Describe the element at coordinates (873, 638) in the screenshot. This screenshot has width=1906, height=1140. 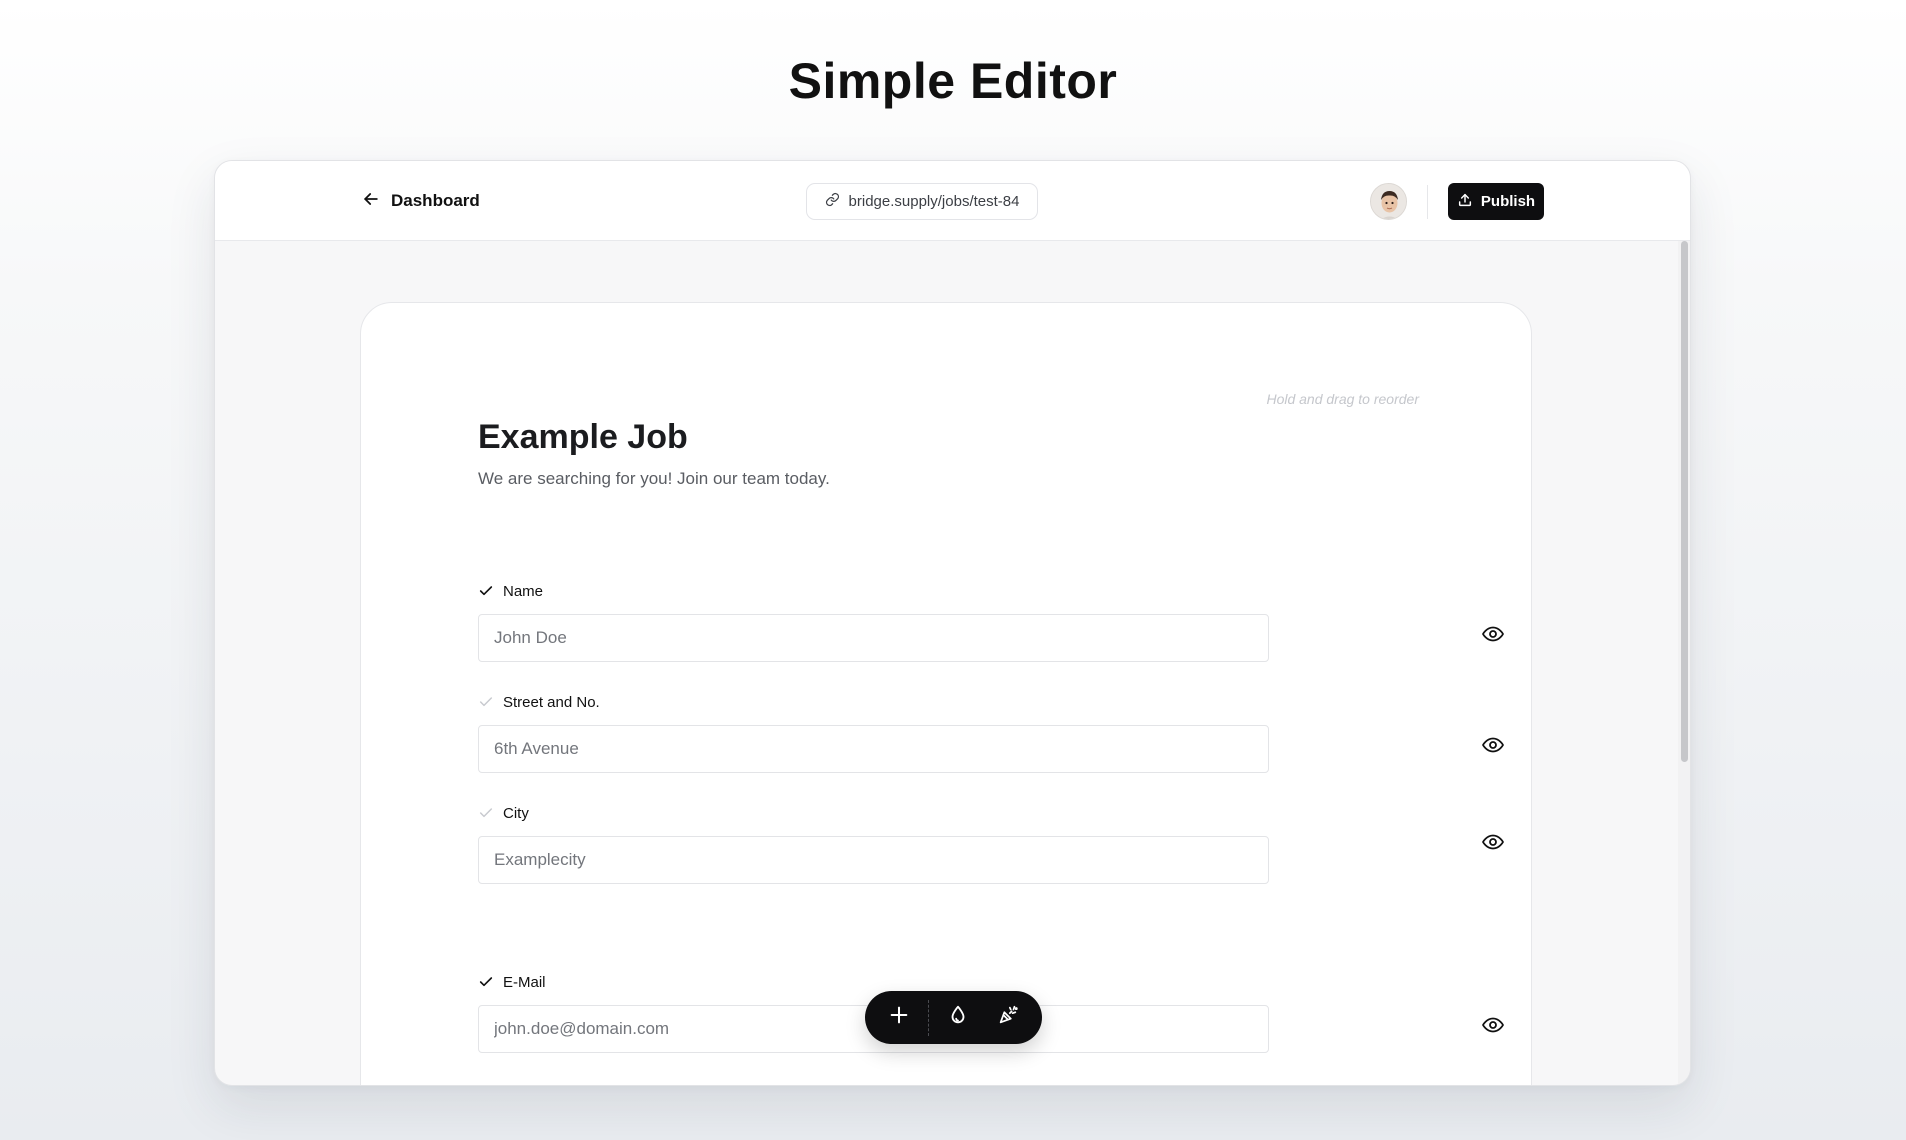
I see `name-input` at that location.